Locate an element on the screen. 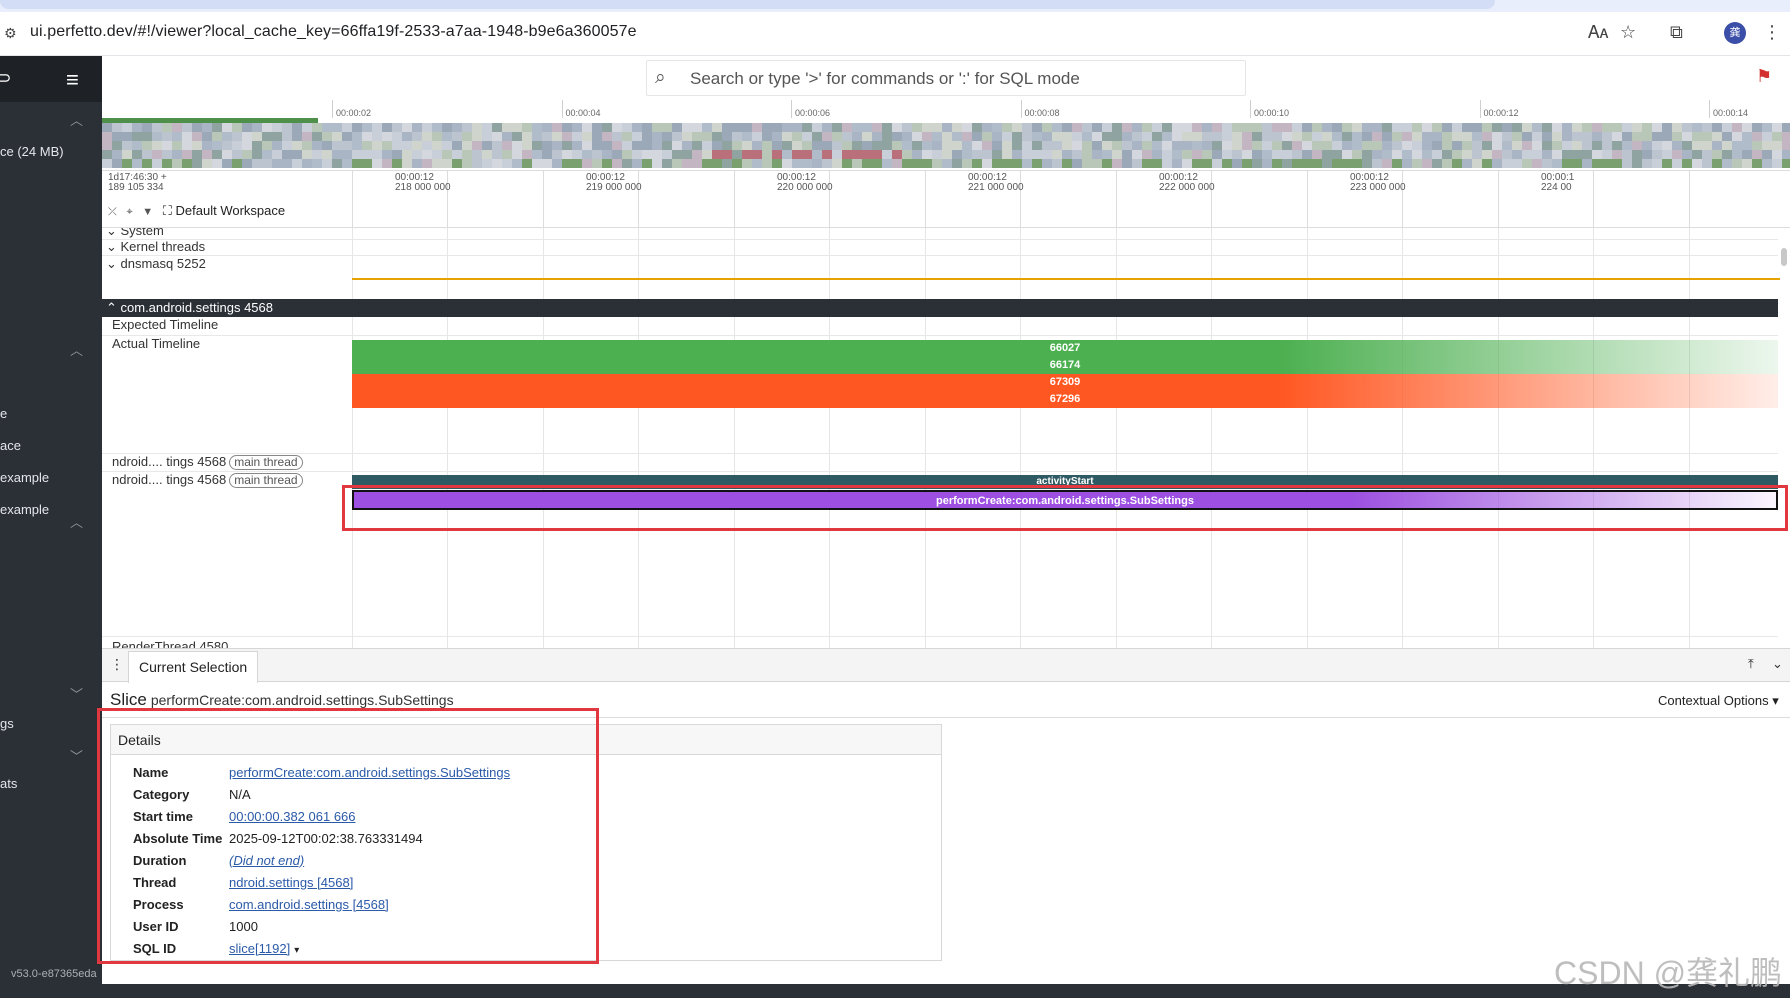 The image size is (1790, 998). sidebar-item-1: e is located at coordinates (3, 413).